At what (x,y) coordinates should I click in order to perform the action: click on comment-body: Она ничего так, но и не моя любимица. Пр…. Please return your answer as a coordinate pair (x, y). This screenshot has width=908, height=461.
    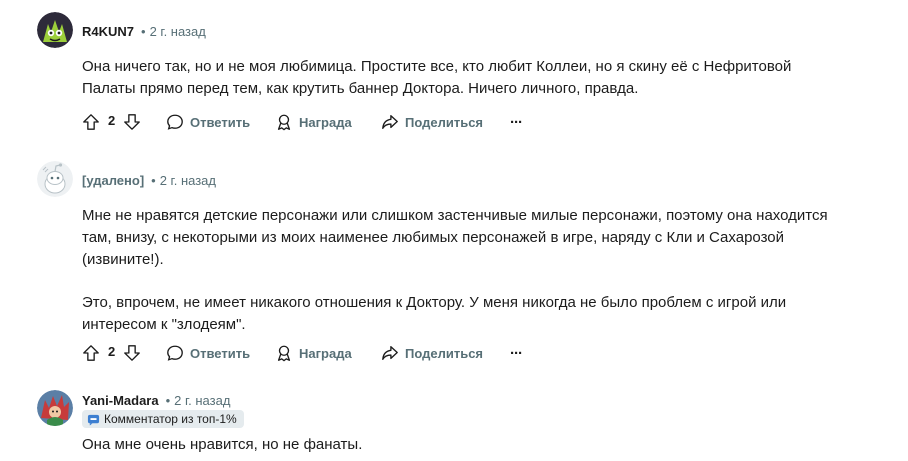
    Looking at the image, I should click on (462, 78).